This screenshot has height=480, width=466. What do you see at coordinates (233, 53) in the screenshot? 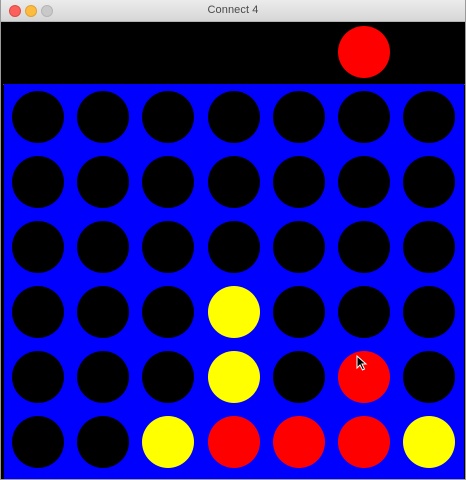
I see `drop-zone` at bounding box center [233, 53].